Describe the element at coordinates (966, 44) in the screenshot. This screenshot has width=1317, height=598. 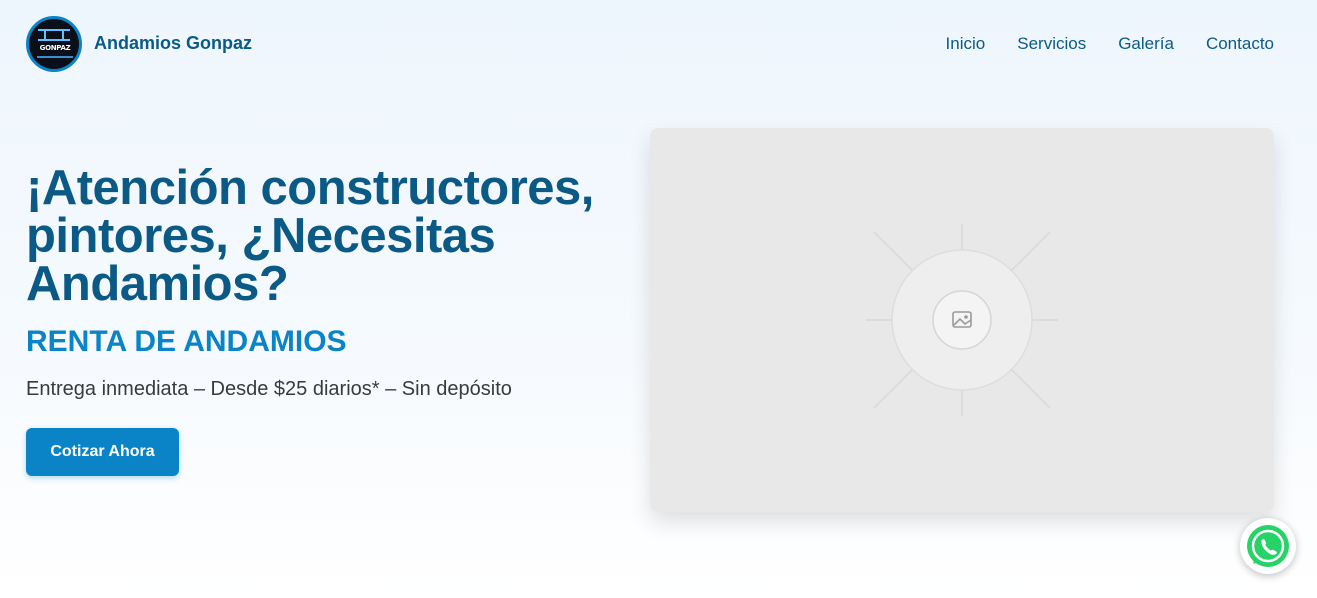
I see `nav-item-inicio: Inicio` at that location.